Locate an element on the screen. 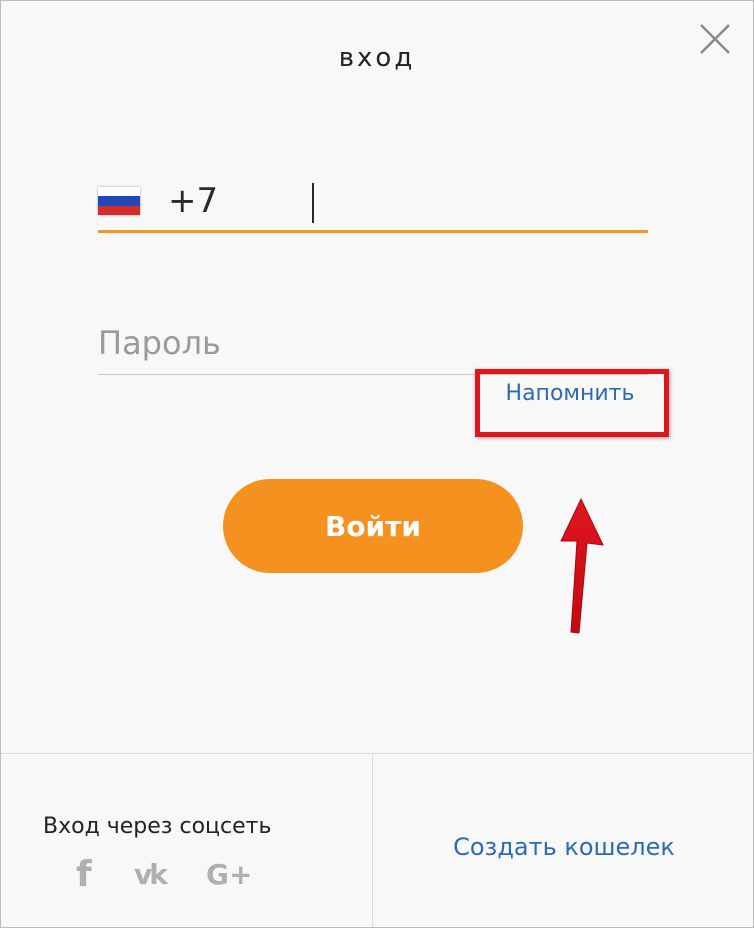 This screenshot has height=928, width=754. dialog-title: вход is located at coordinates (377, 58).